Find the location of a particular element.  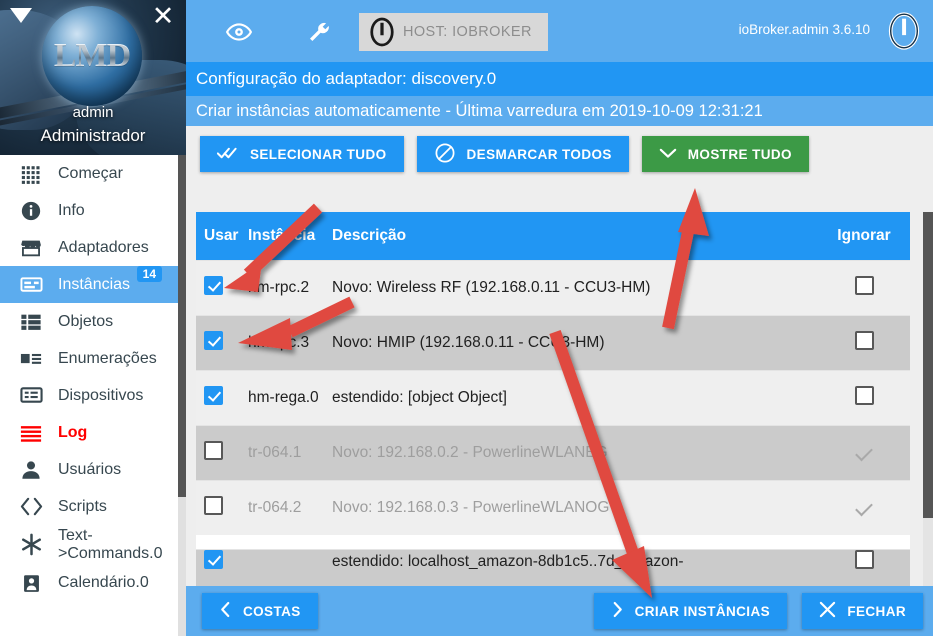

back-button: COSTAS is located at coordinates (260, 611).